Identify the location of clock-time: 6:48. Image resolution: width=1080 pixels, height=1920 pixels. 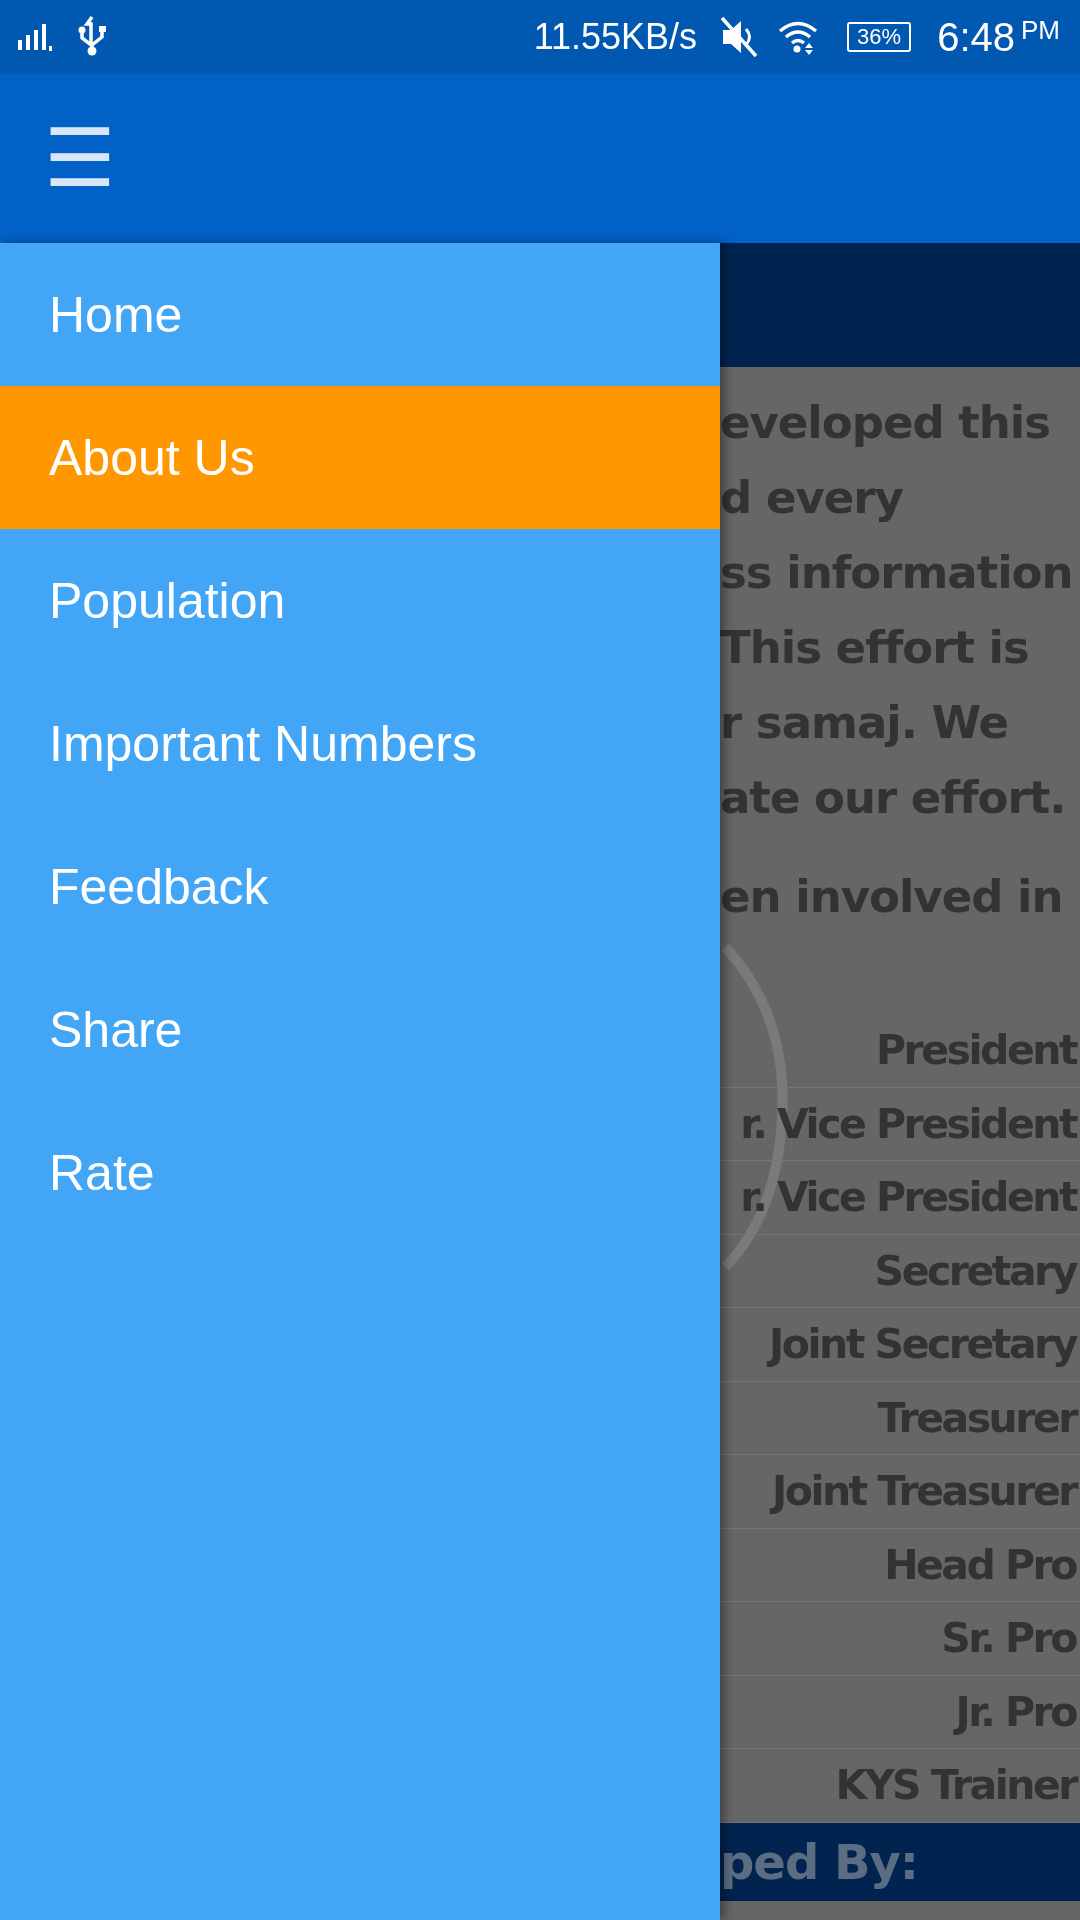
(976, 37).